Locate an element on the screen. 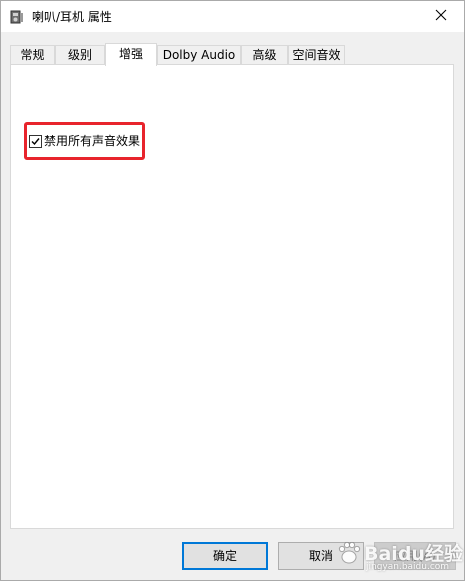 The width and height of the screenshot is (465, 581). speaker-icon is located at coordinates (17, 17).